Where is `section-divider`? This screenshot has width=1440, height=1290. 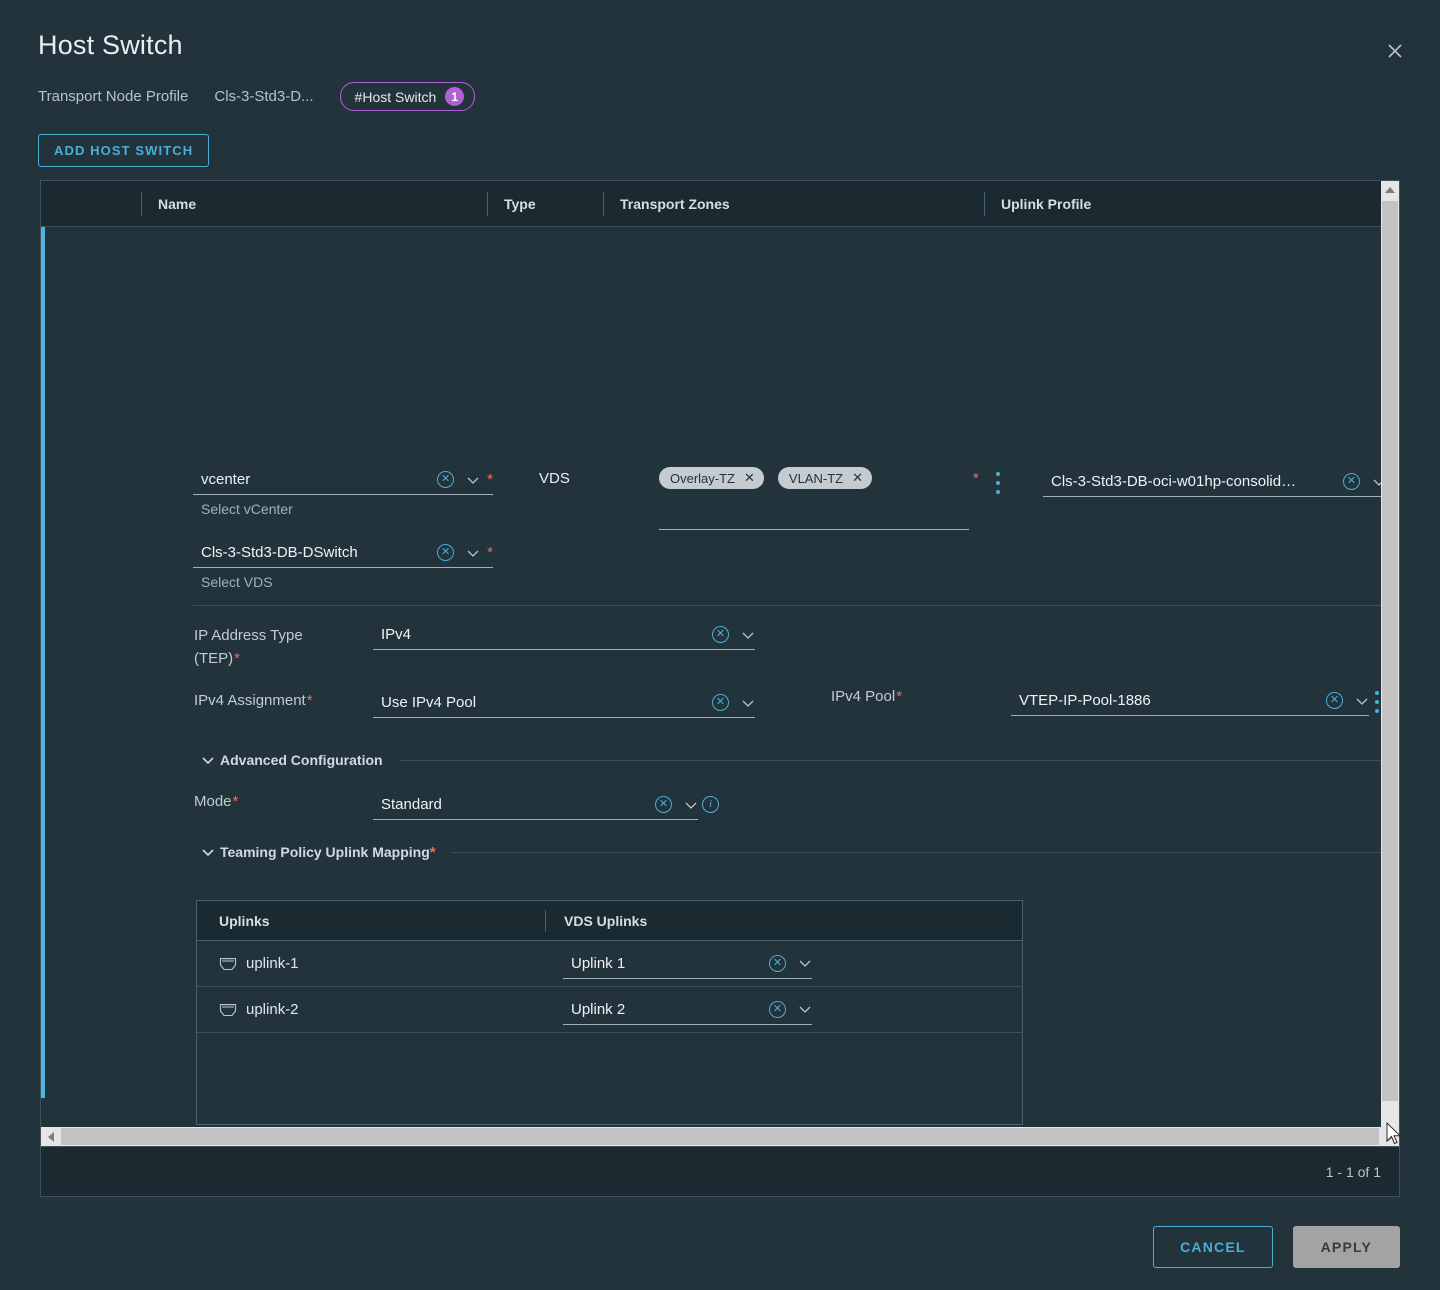
section-divider is located at coordinates (793, 605).